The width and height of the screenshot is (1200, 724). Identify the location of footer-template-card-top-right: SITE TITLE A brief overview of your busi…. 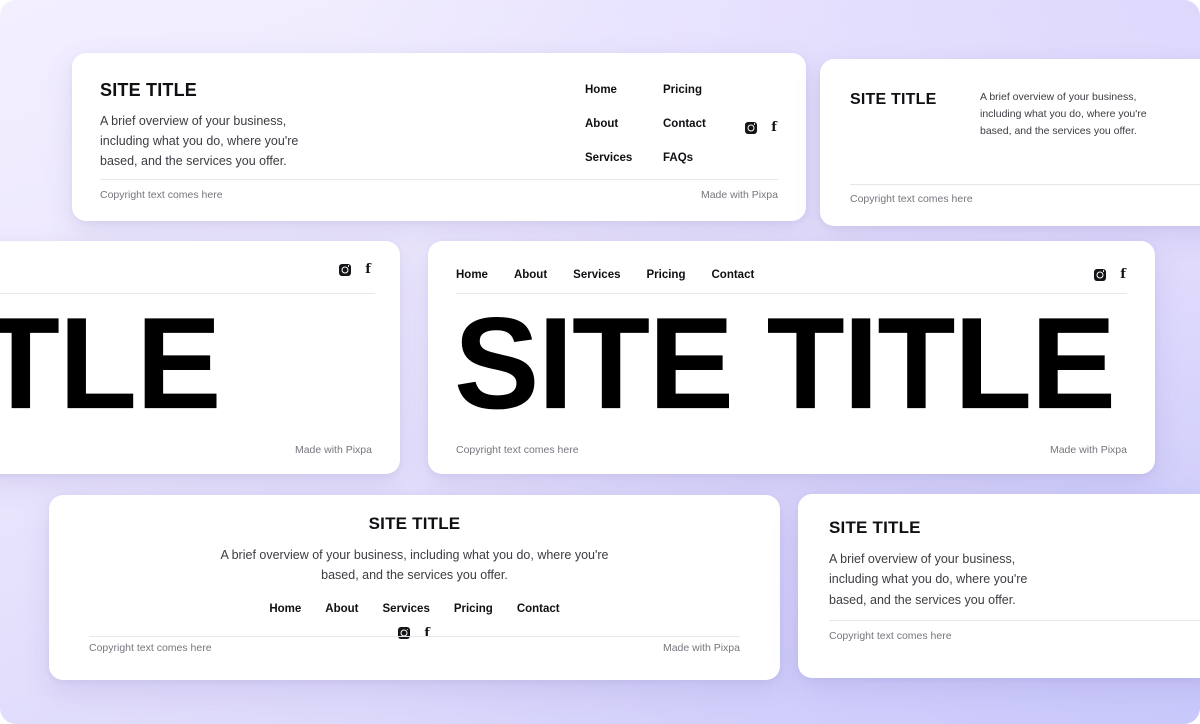
(1010, 142).